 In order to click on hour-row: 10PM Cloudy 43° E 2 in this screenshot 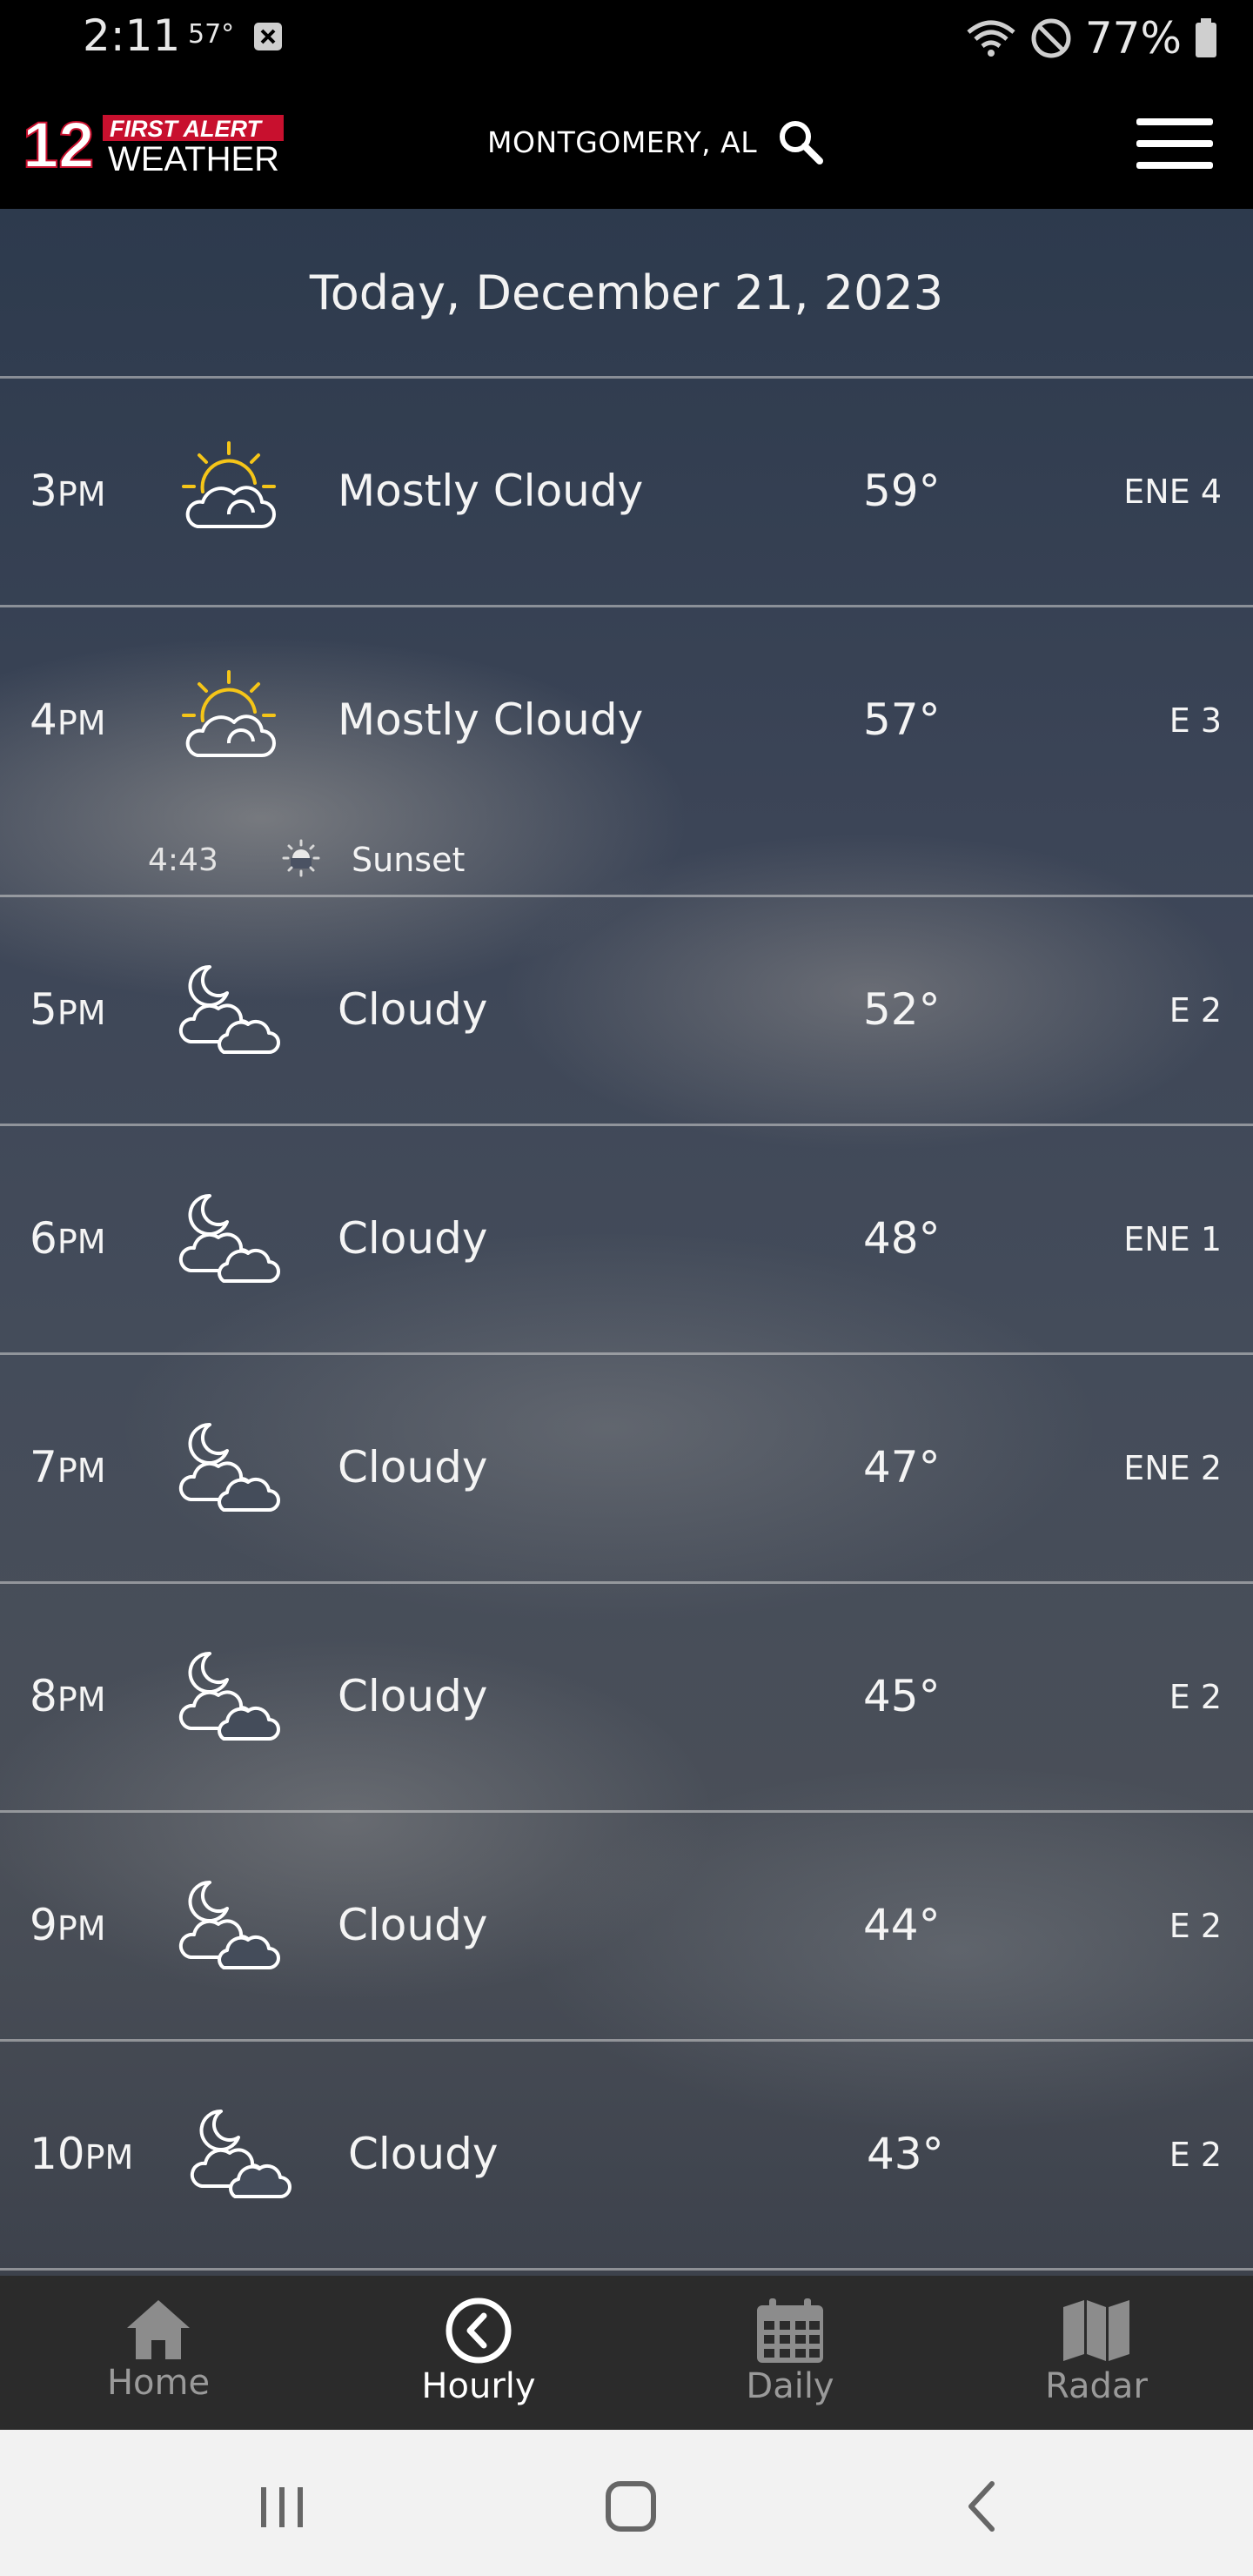, I will do `click(626, 2157)`.